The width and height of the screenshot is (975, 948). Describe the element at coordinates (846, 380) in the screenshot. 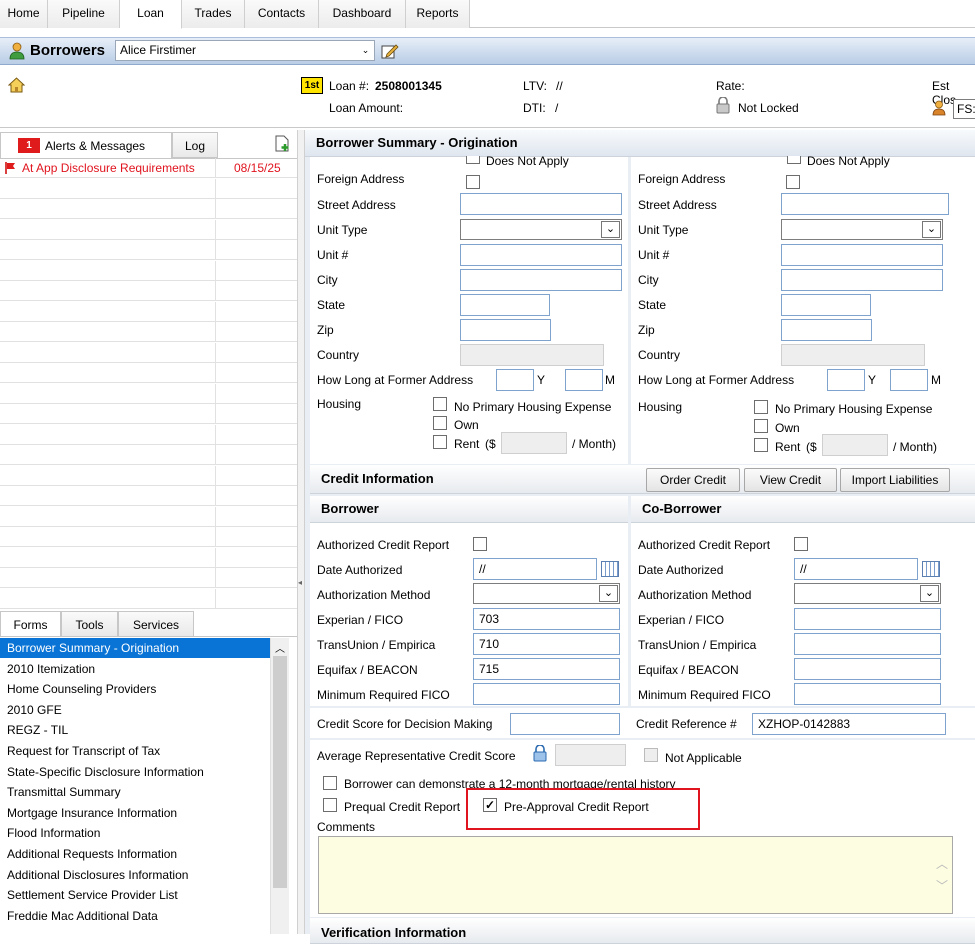

I see `co-years-input` at that location.